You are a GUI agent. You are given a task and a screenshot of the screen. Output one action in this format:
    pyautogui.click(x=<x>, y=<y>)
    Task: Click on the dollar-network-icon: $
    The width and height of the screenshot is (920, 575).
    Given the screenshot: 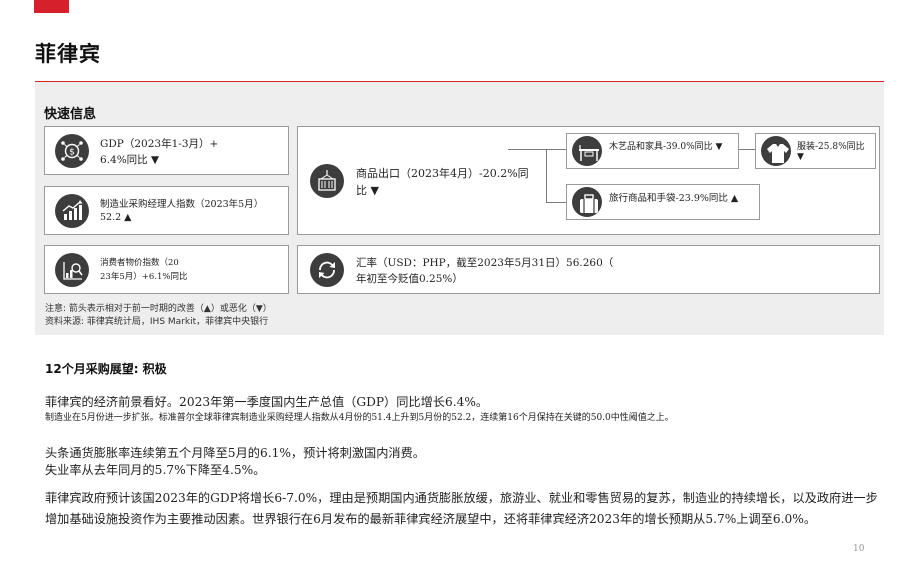 What is the action you would take?
    pyautogui.click(x=72, y=151)
    